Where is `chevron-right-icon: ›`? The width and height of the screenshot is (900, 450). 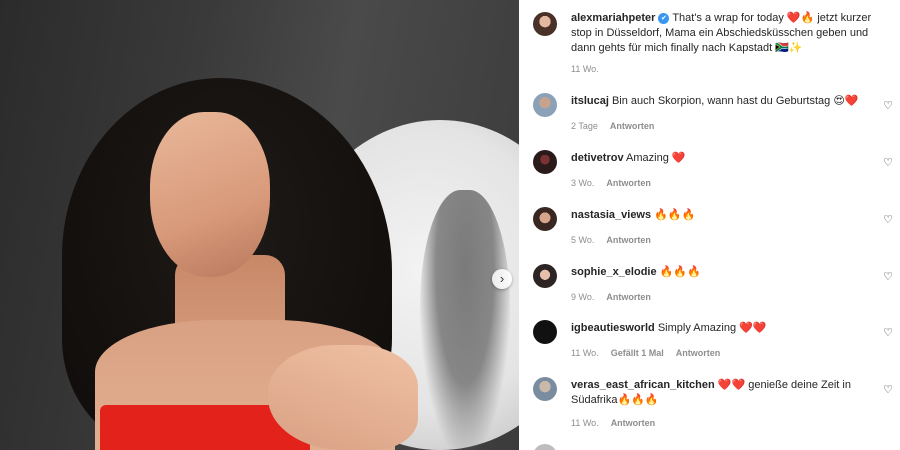 chevron-right-icon: › is located at coordinates (502, 278).